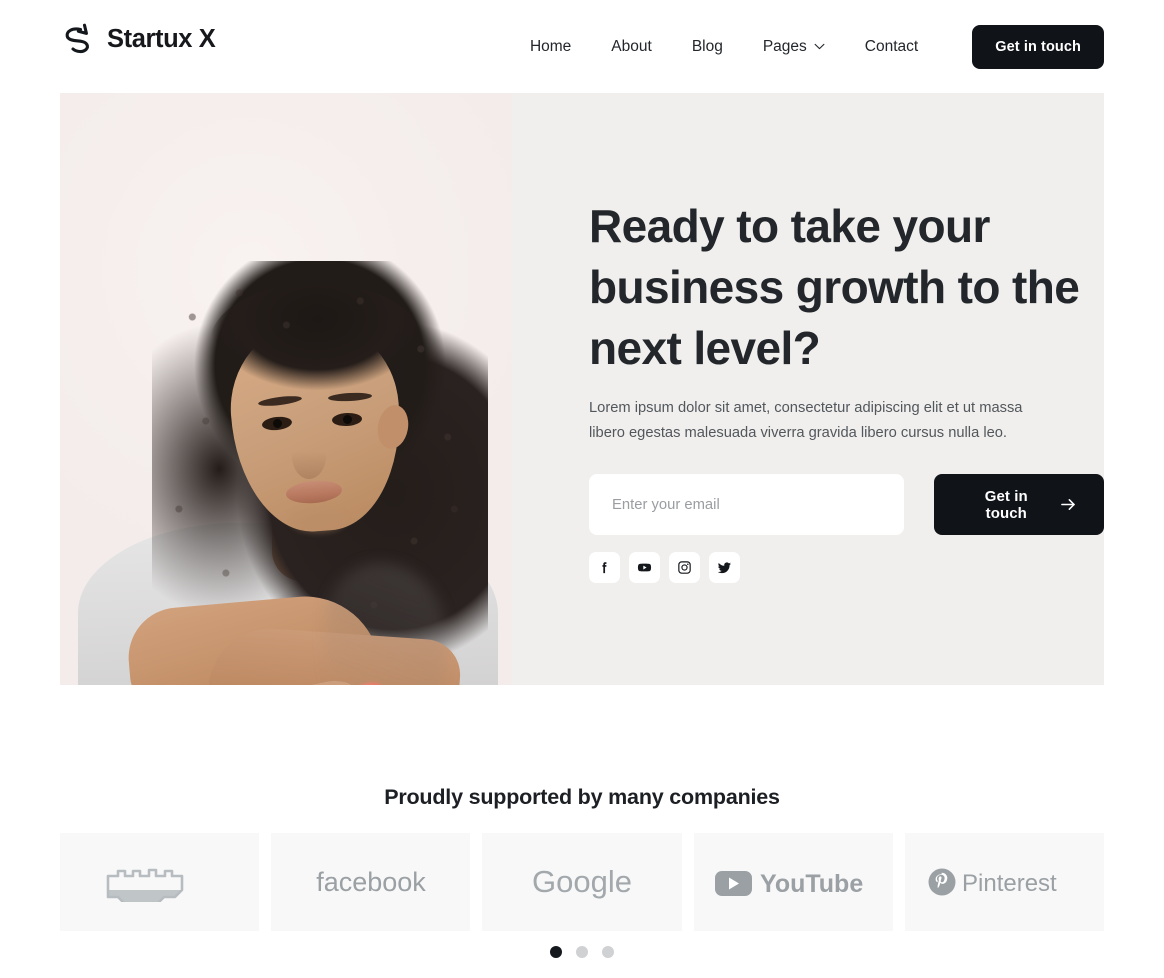 The image size is (1164, 978). I want to click on nav-item-label: Blog, so click(707, 46).